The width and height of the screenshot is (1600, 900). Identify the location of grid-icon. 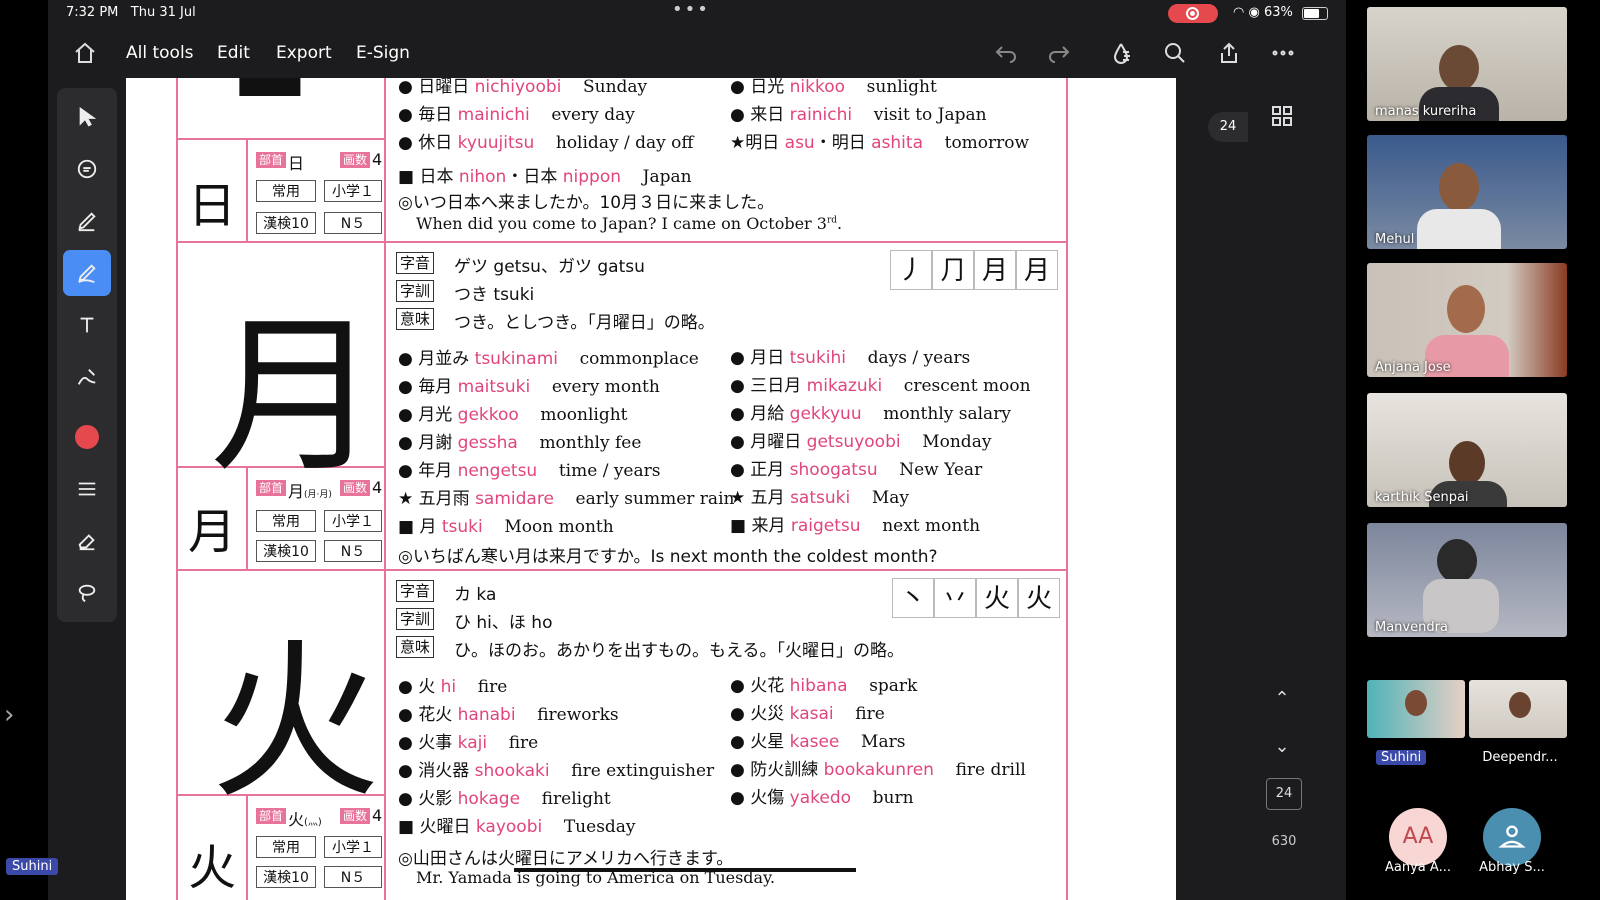
(1282, 116).